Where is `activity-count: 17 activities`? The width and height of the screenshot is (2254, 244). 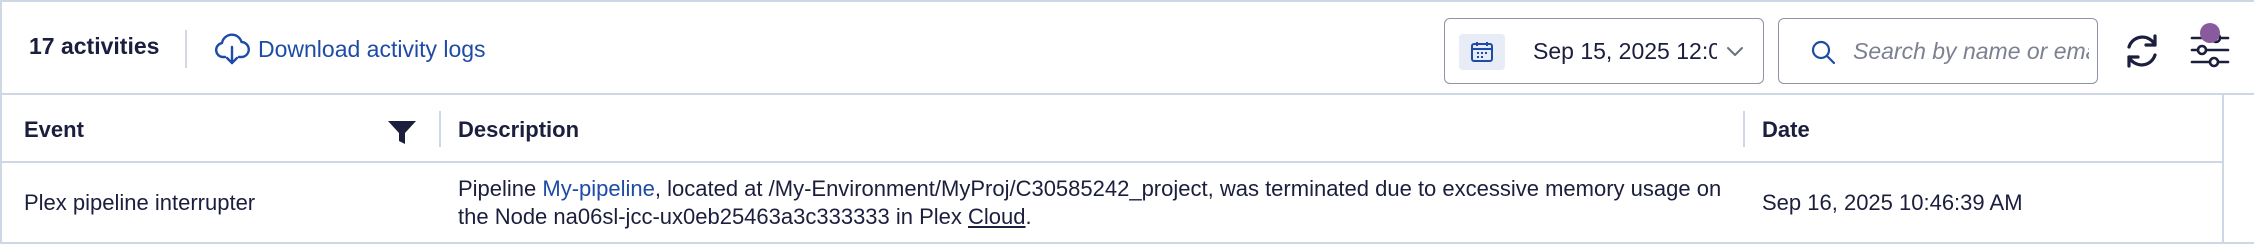 activity-count: 17 activities is located at coordinates (94, 46).